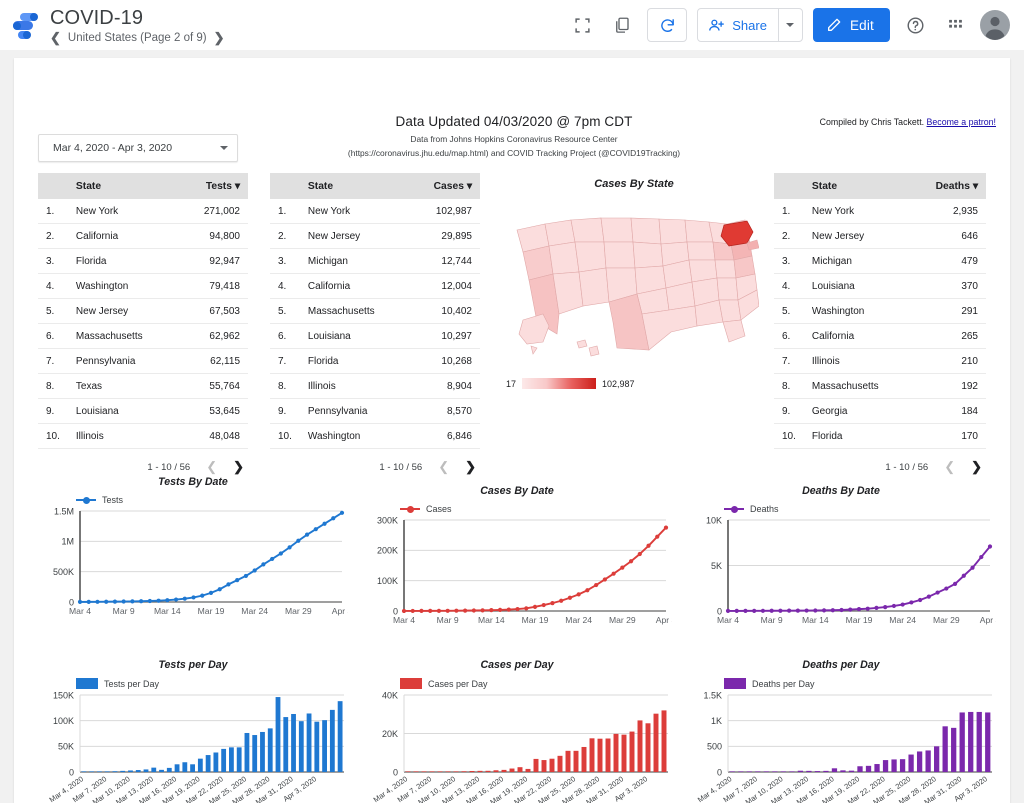 Image resolution: width=1024 pixels, height=803 pixels. I want to click on row-state: California, so click(354, 286).